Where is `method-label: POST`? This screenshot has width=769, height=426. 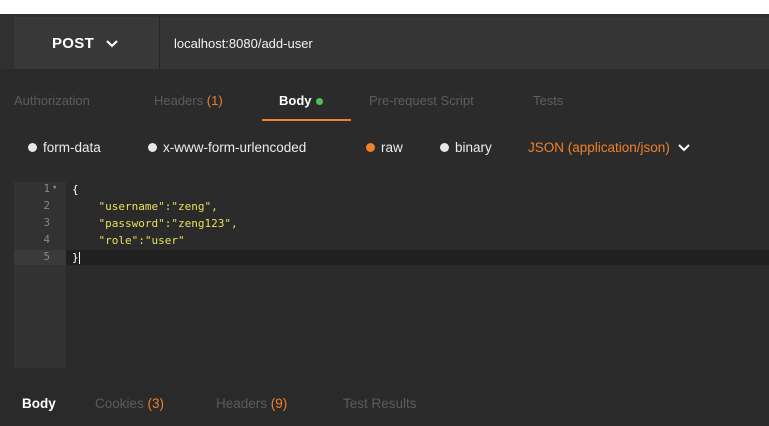
method-label: POST is located at coordinates (73, 43).